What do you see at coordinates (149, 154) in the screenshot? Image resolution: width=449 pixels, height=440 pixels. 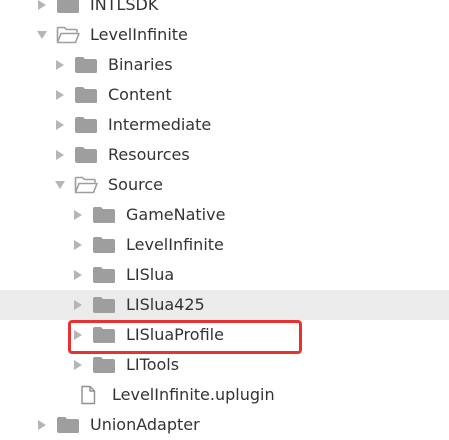 I see `tree-item-label: Resources` at bounding box center [149, 154].